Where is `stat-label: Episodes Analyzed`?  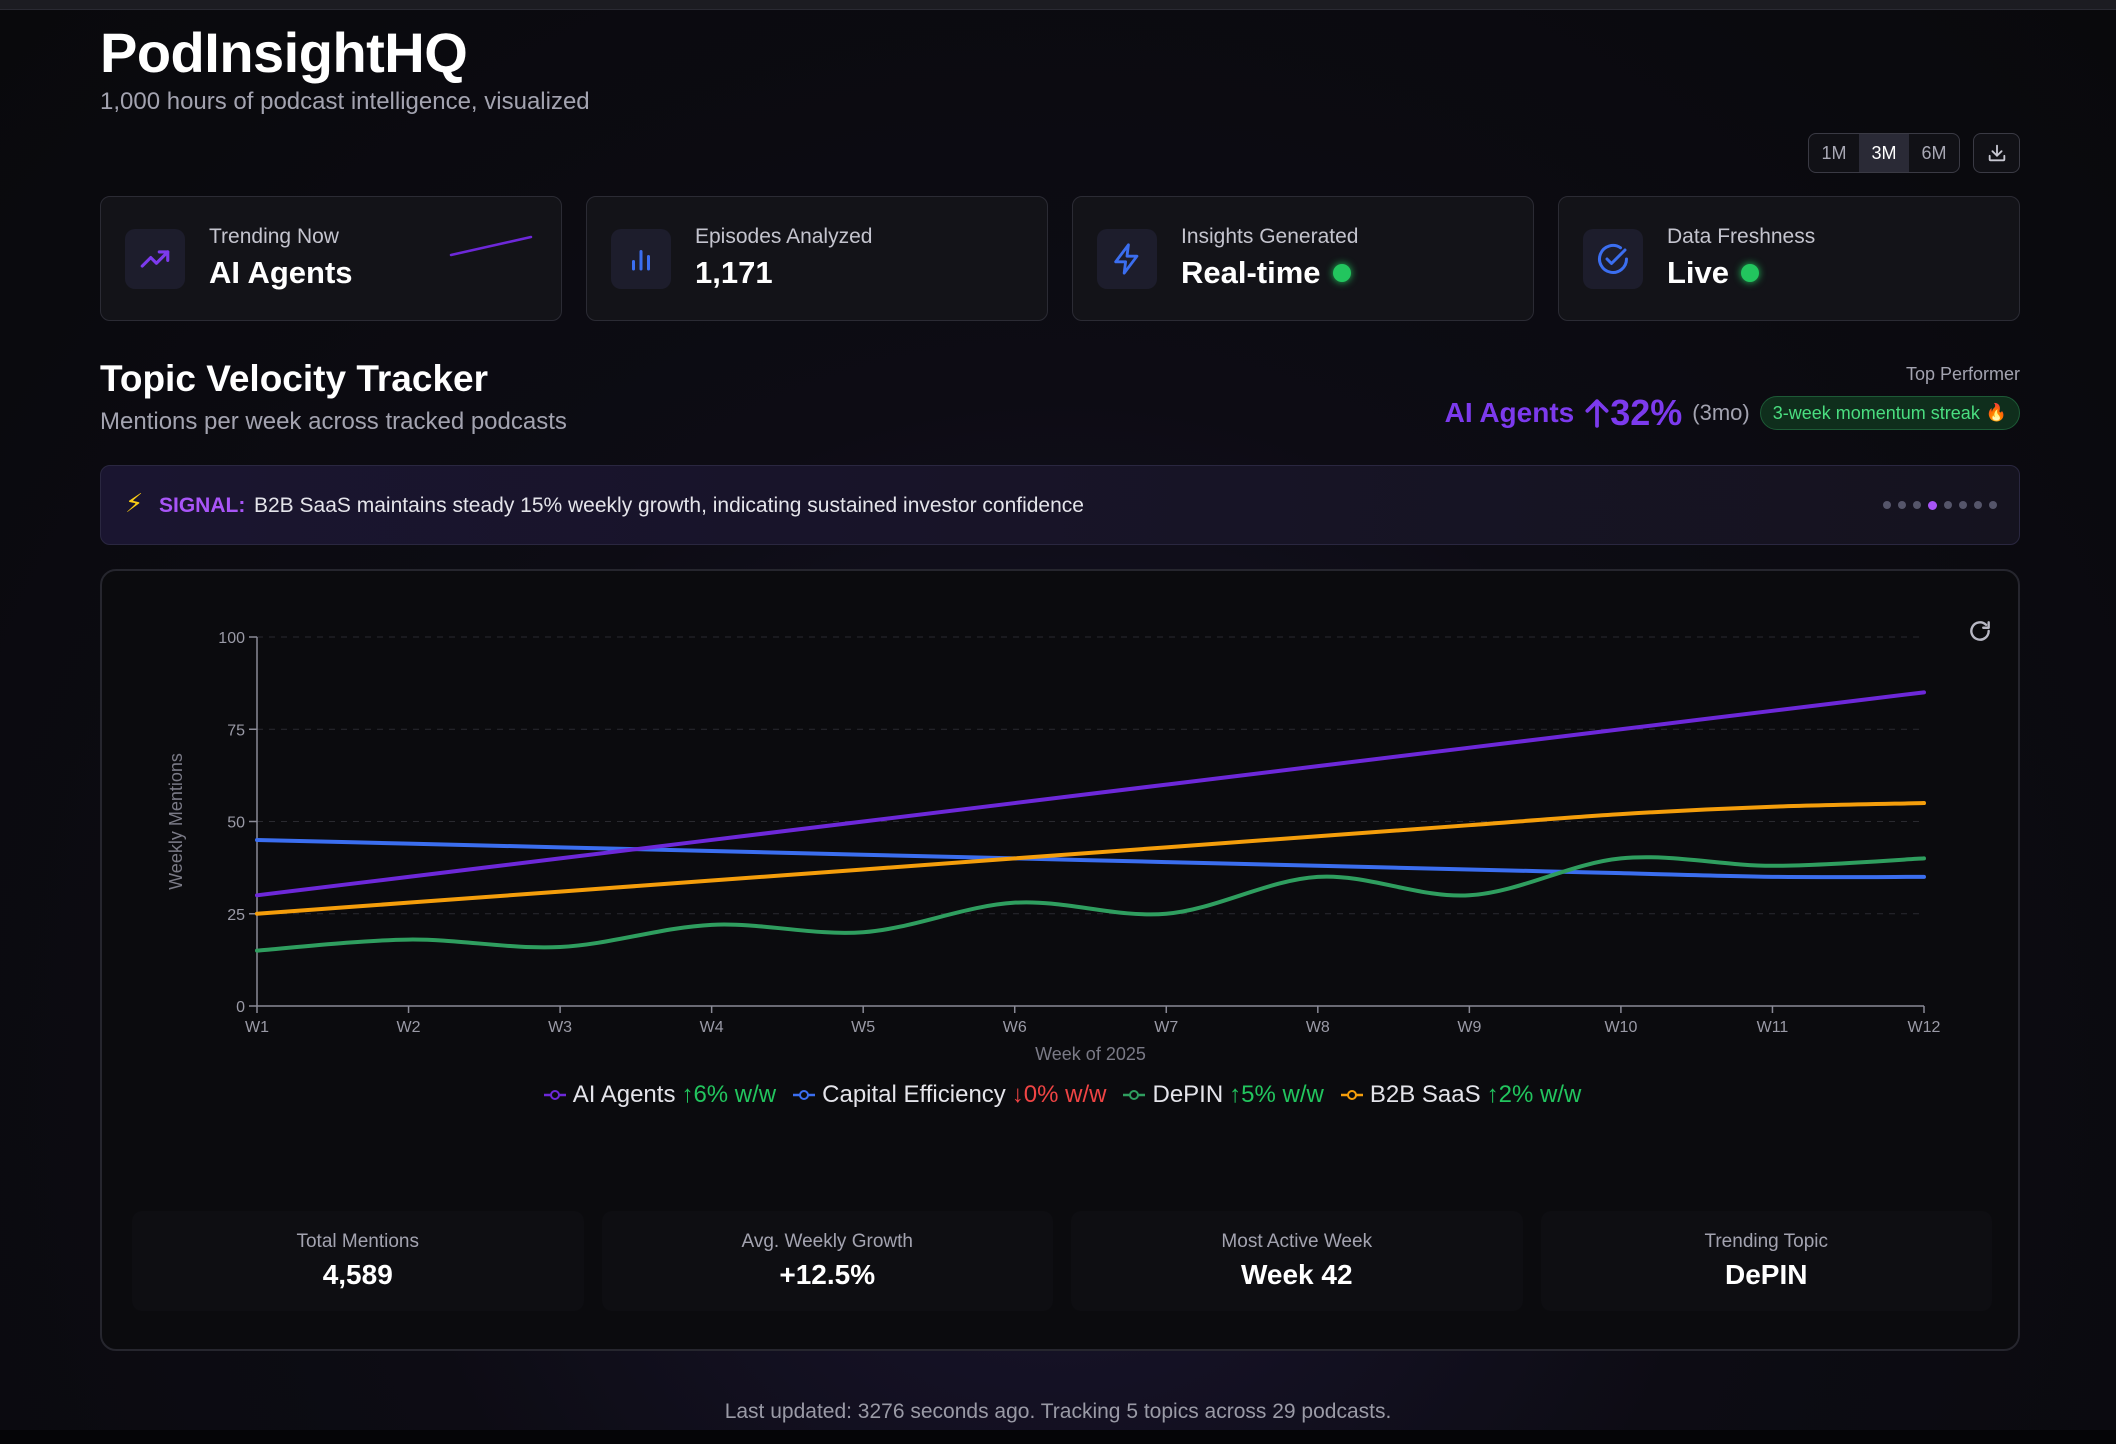
stat-label: Episodes Analyzed is located at coordinates (784, 236).